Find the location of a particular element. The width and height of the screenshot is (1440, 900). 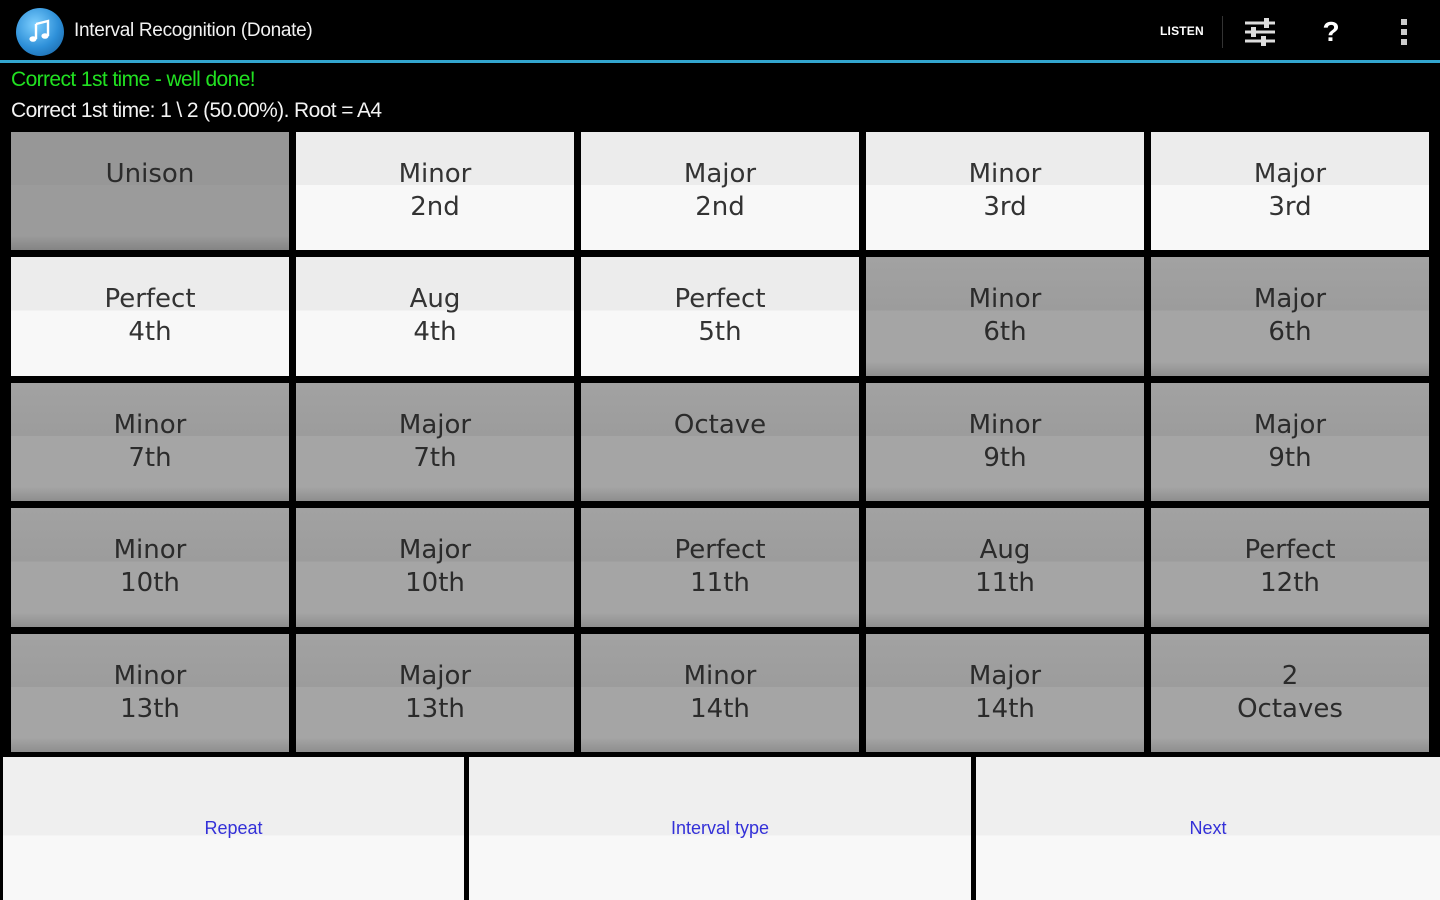

help-button: ? is located at coordinates (1331, 32).